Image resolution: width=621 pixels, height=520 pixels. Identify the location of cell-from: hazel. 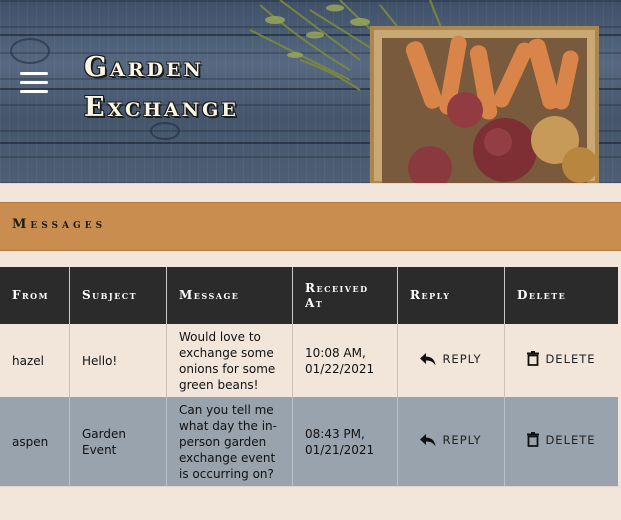
(35, 360).